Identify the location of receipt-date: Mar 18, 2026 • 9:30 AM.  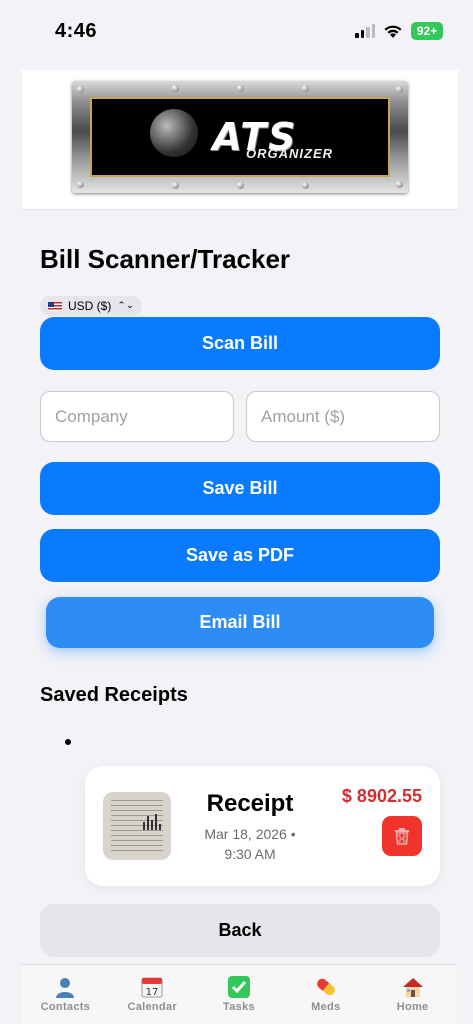
(250, 844).